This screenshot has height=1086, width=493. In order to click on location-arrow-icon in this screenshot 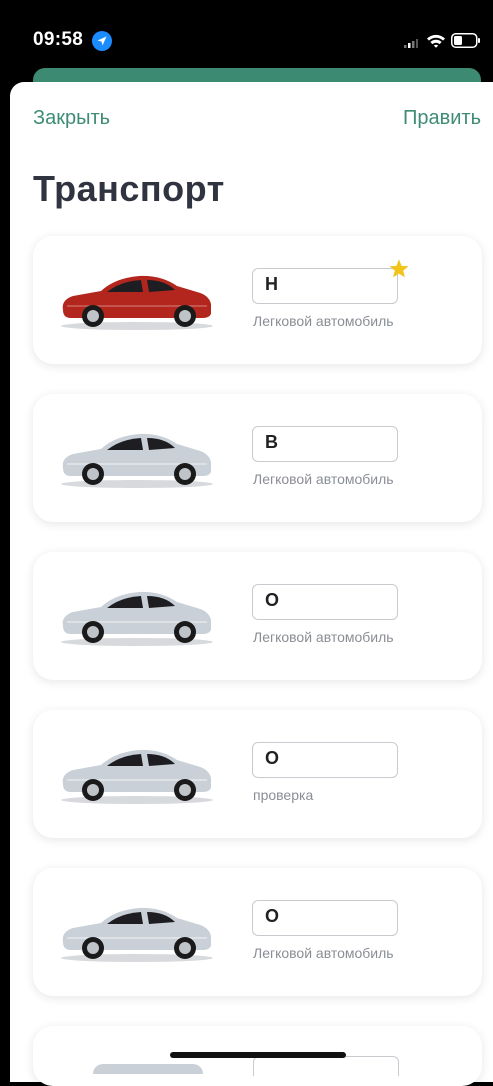, I will do `click(102, 41)`.